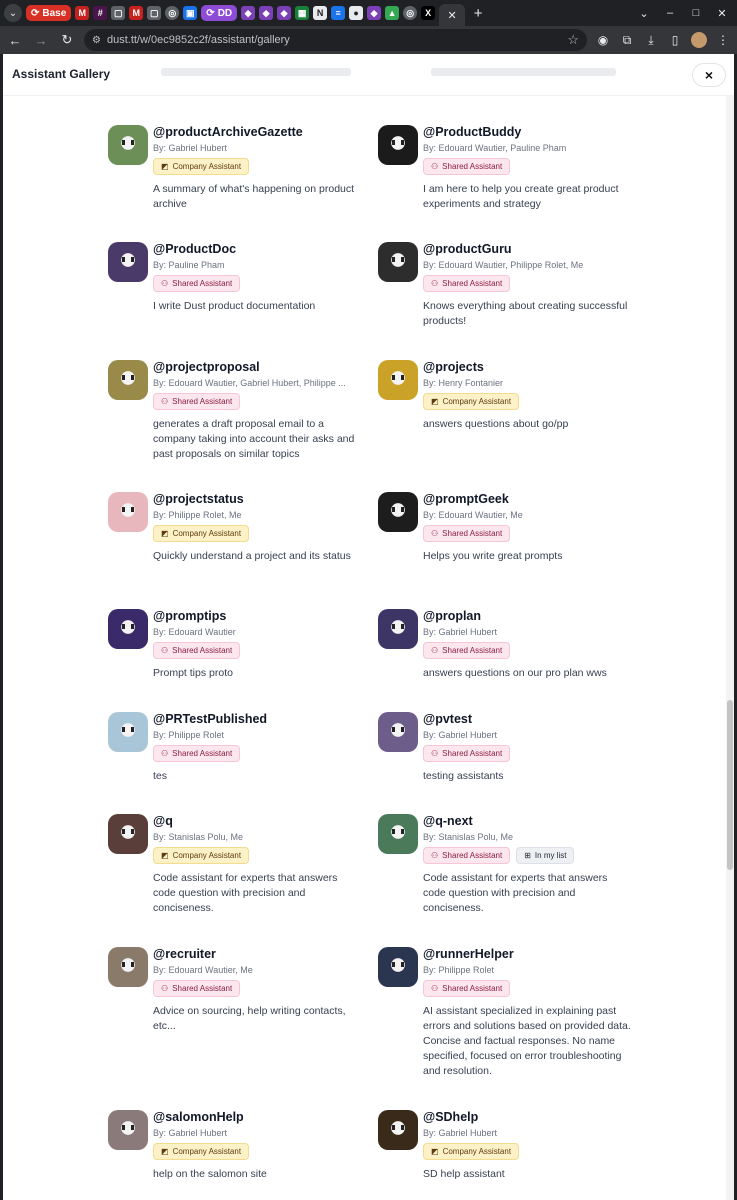 The height and width of the screenshot is (1200, 737). What do you see at coordinates (644, 13) in the screenshot?
I see `chevron-down-icon: ⌄` at bounding box center [644, 13].